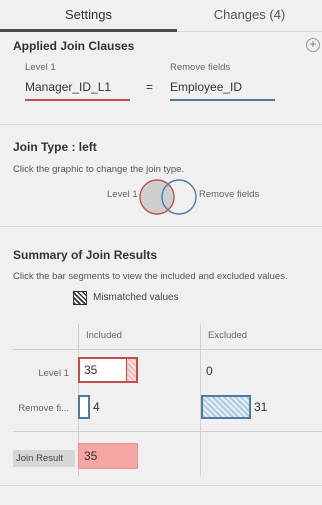  Describe the element at coordinates (77, 90) in the screenshot. I see `left-join-field: Manager_ID_L1` at that location.